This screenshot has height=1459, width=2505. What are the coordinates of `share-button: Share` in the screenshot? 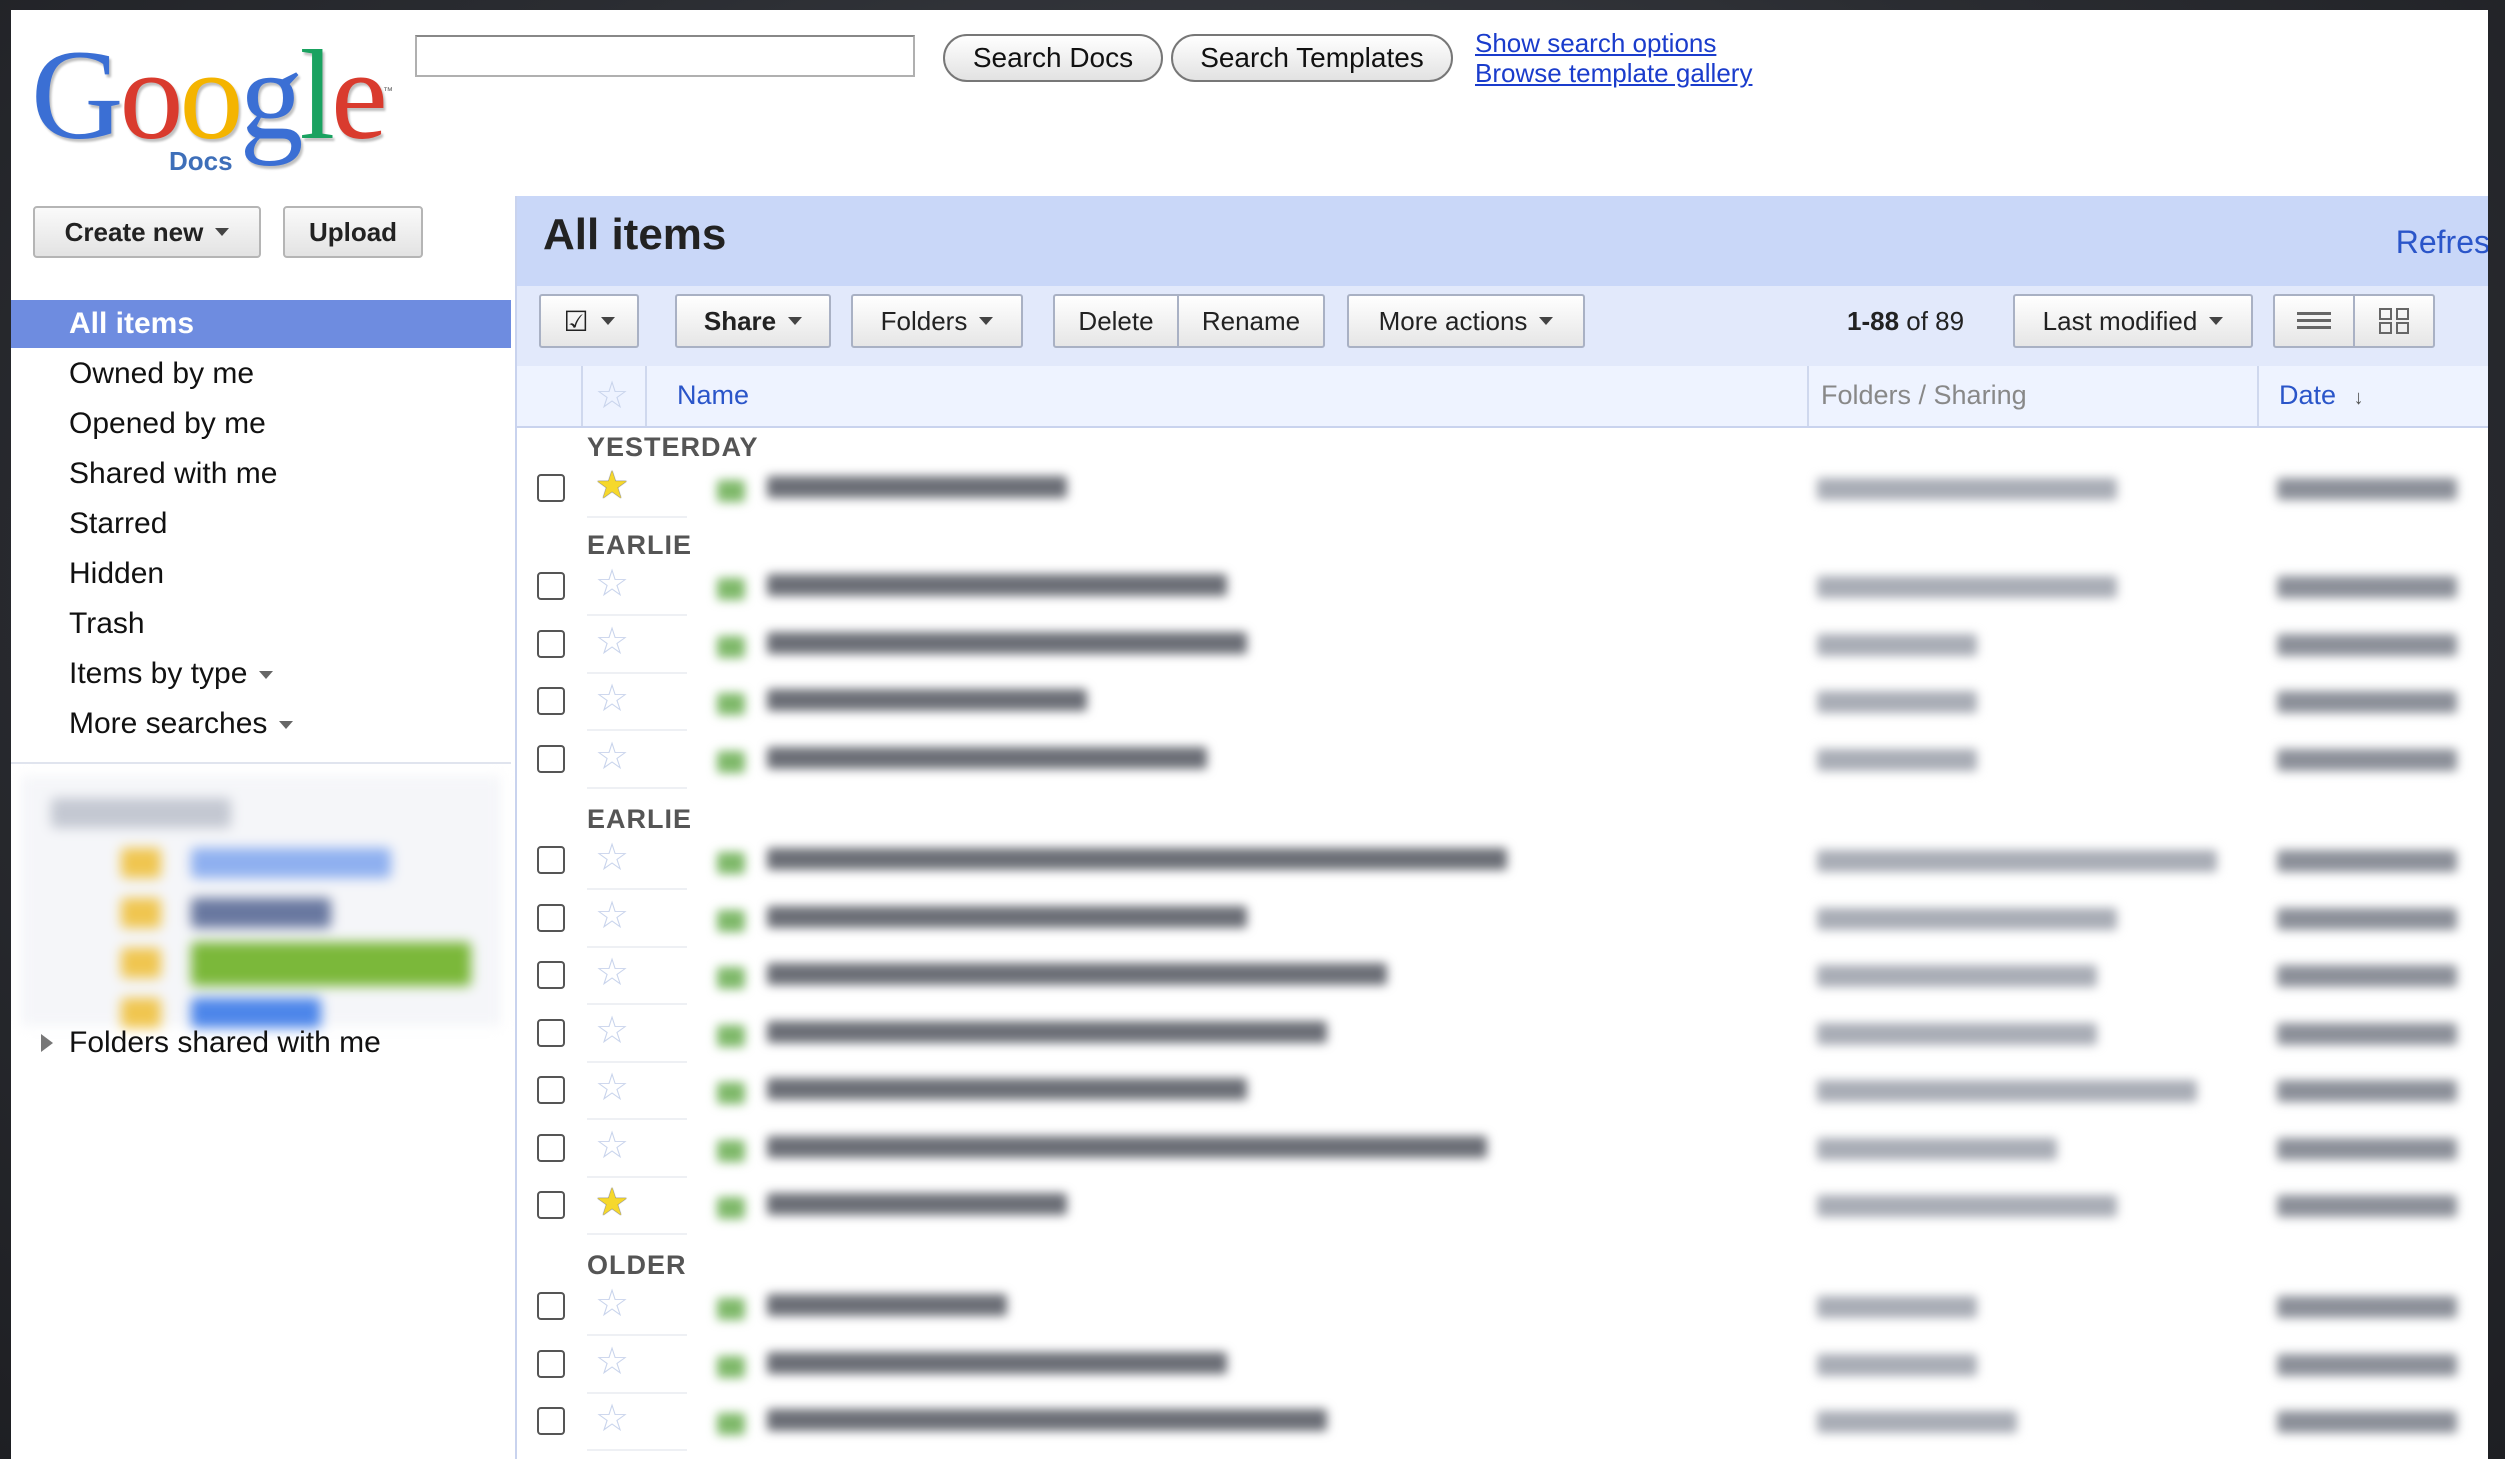 It's located at (753, 321).